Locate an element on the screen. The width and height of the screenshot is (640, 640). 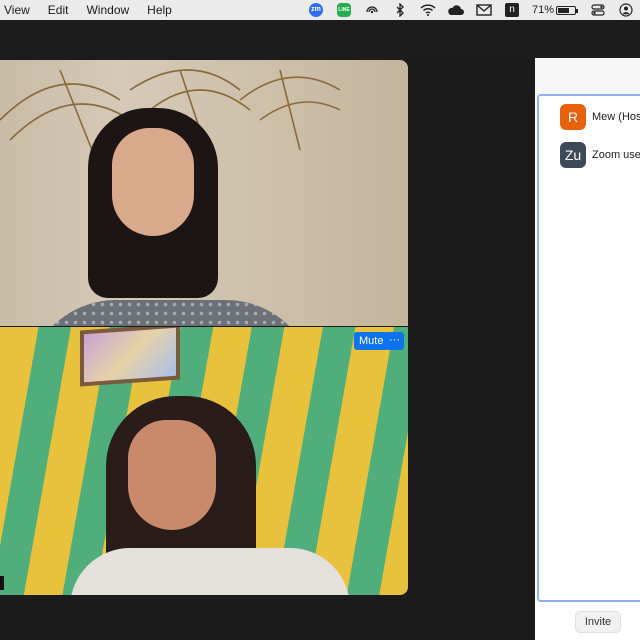
participants-panel-header is located at coordinates (587, 76).